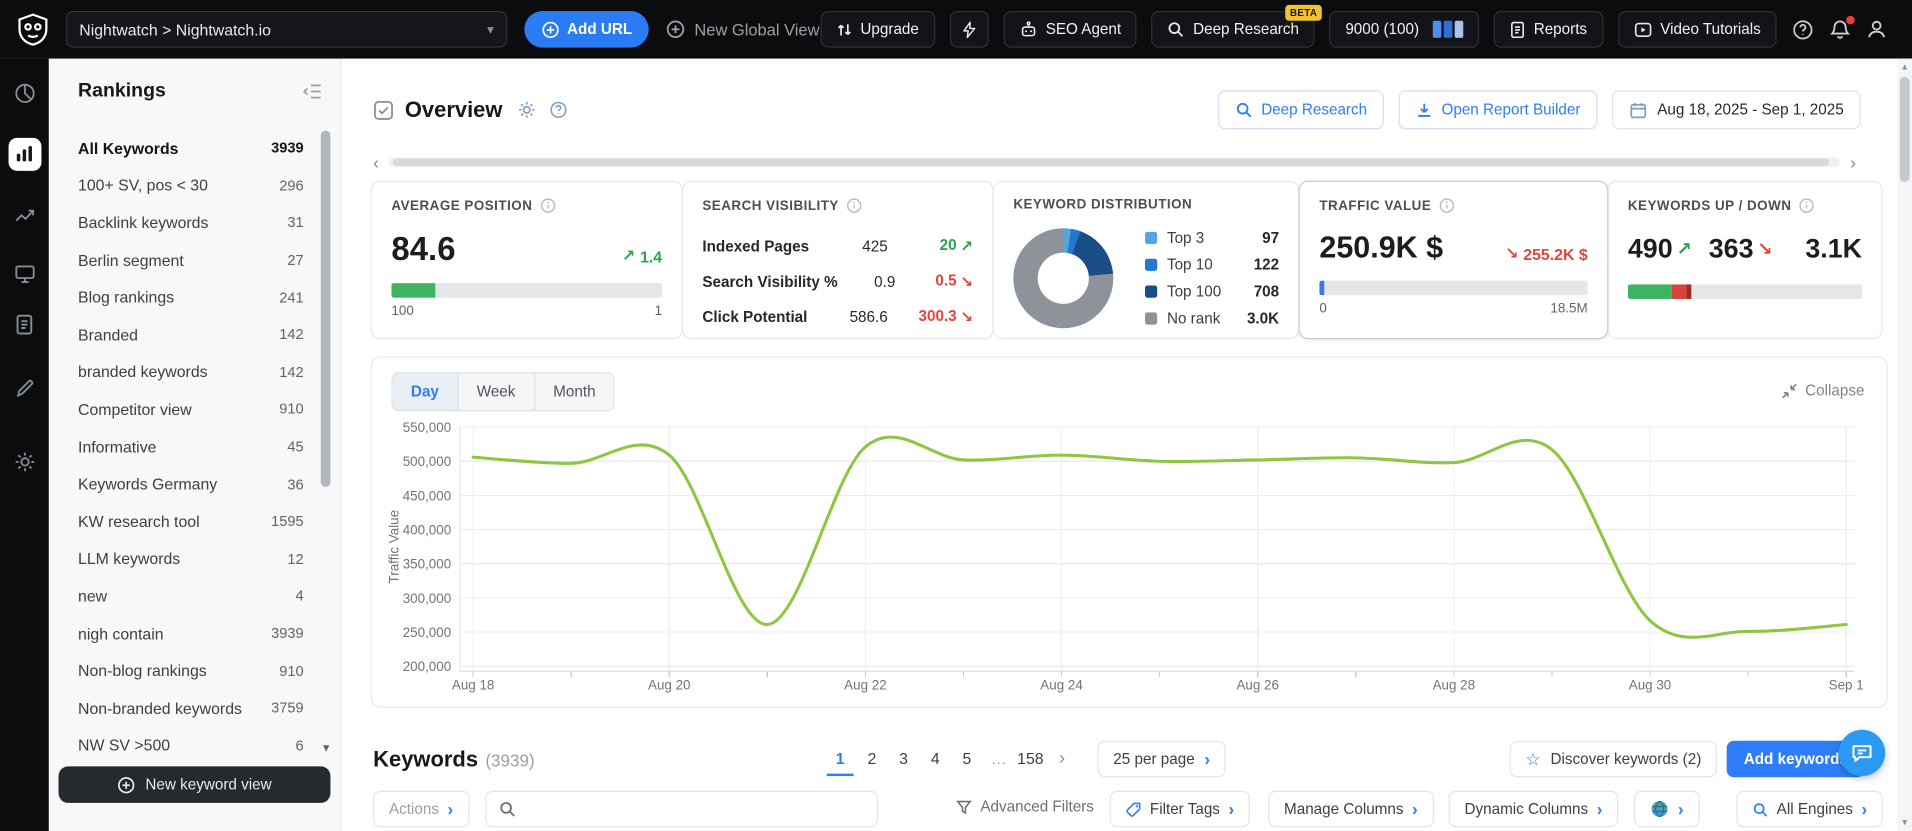 The height and width of the screenshot is (831, 1912). Describe the element at coordinates (194, 147) in the screenshot. I see `sidebar-item: All Keywords 3939` at that location.